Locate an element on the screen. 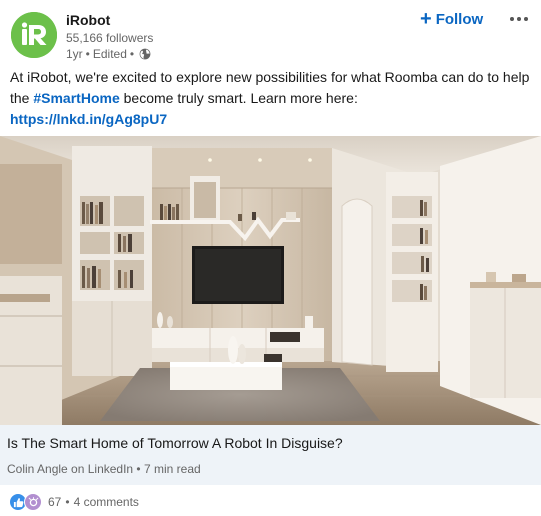 The height and width of the screenshot is (516, 541). article-subtitle: Colin Angle on LinkedIn • 7 min read is located at coordinates (104, 469).